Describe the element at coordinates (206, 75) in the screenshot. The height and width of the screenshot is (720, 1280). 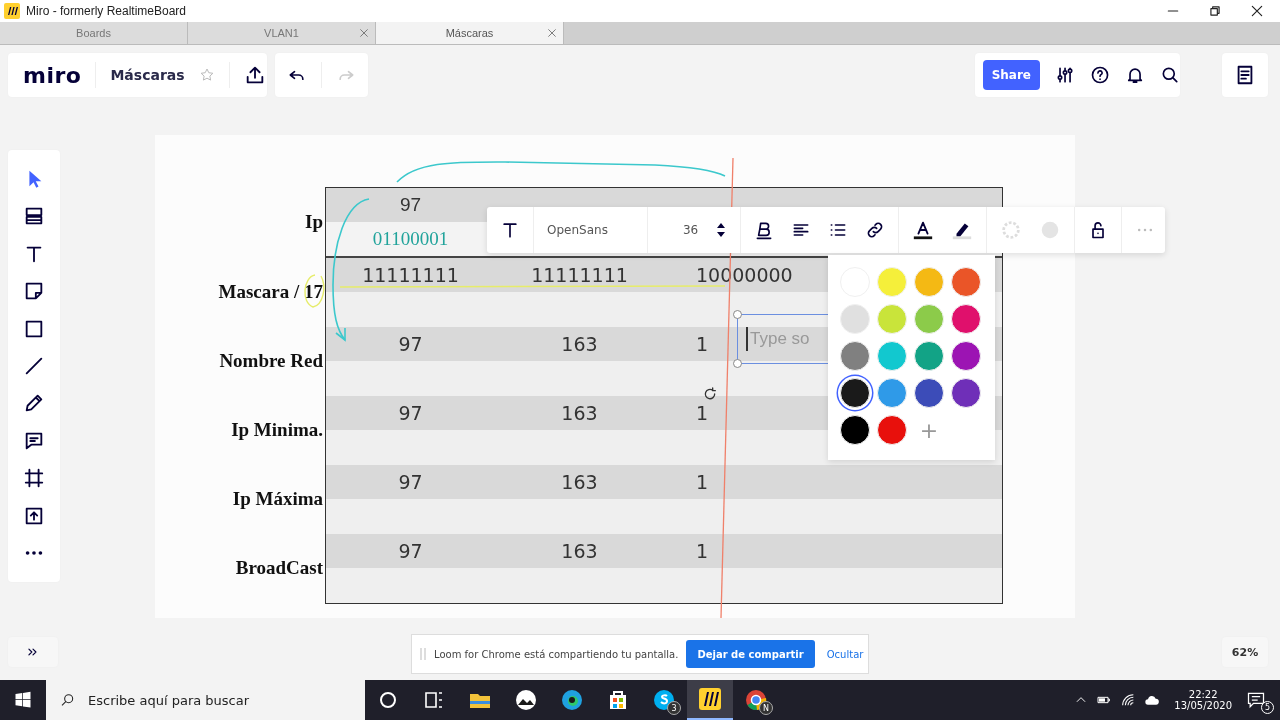
I see `star-icon` at that location.